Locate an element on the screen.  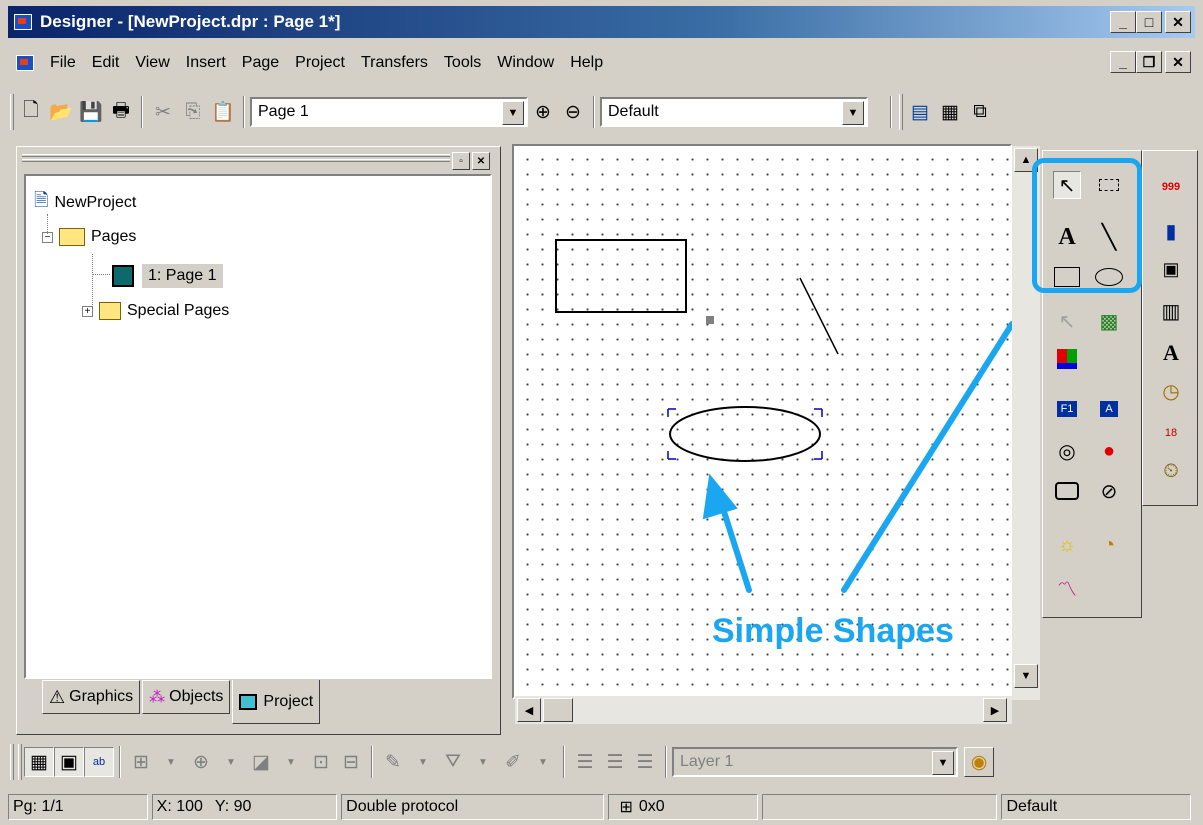
pane-header: ▫ ✕ is located at coordinates (258, 161).